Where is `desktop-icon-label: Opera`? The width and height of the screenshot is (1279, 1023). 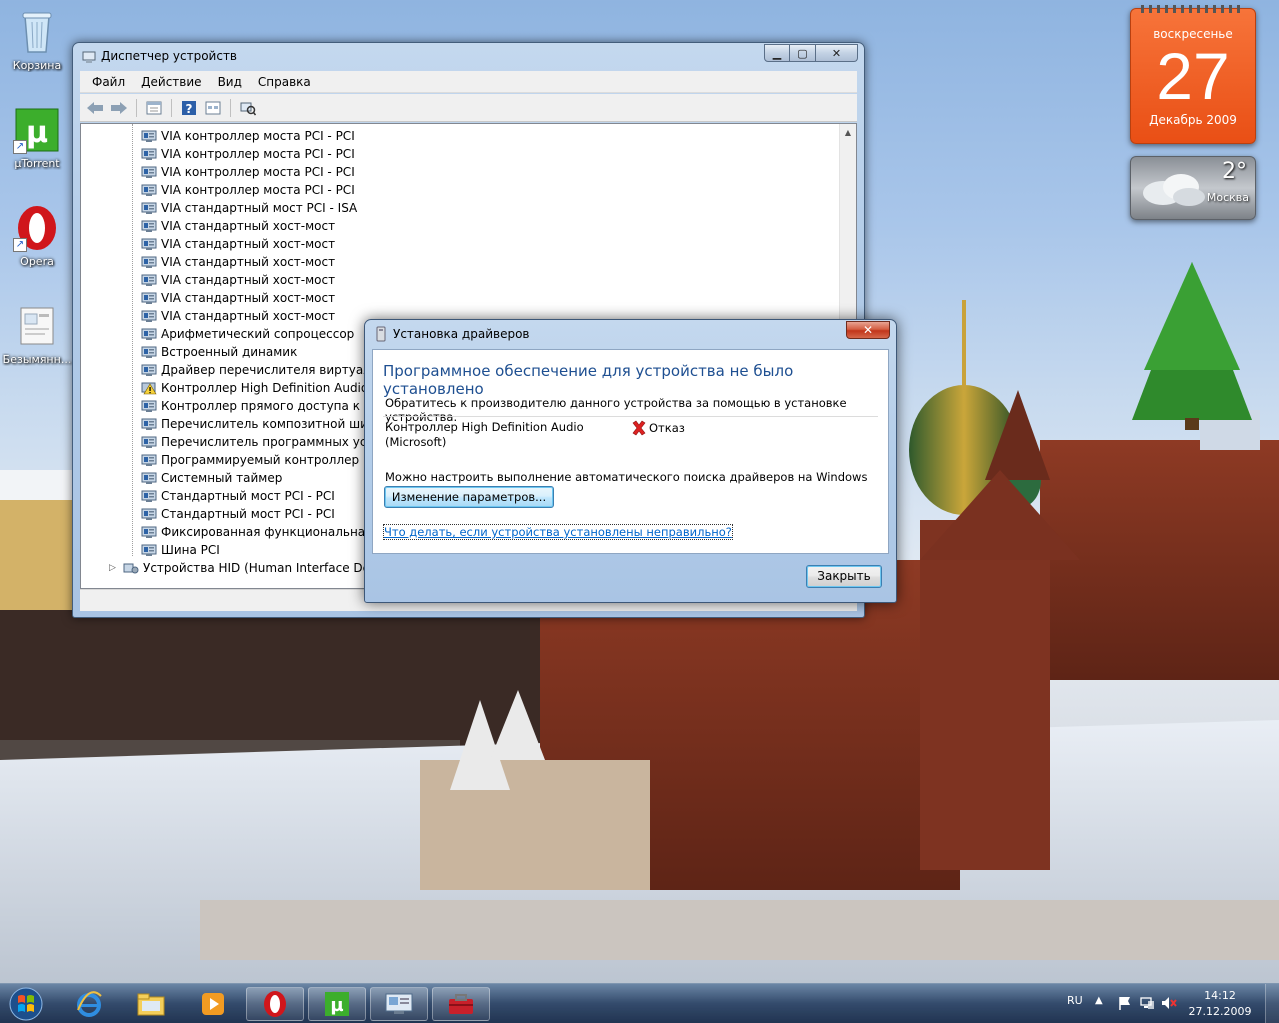
desktop-icon-label: Opera is located at coordinates (37, 261).